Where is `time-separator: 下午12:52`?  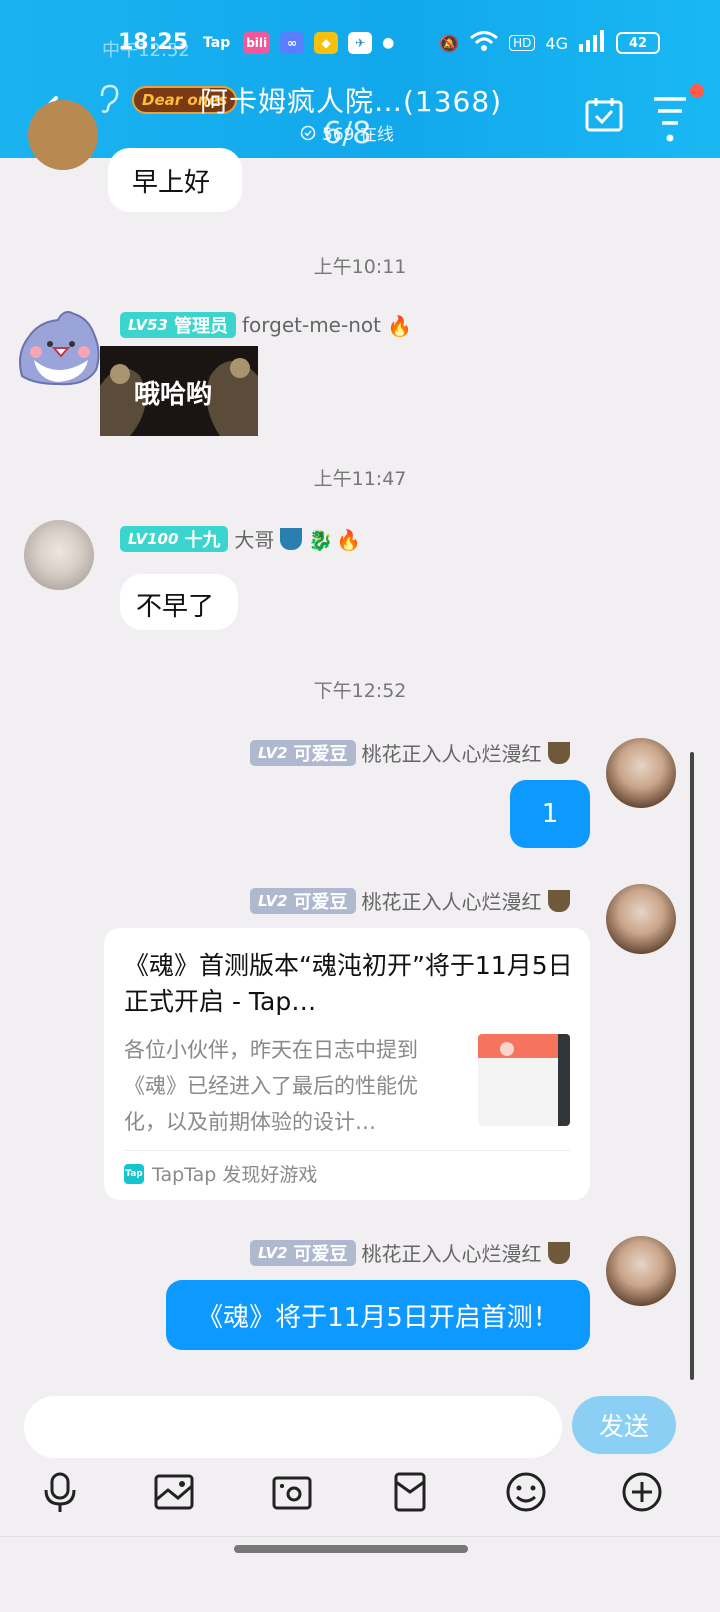 time-separator: 下午12:52 is located at coordinates (360, 691).